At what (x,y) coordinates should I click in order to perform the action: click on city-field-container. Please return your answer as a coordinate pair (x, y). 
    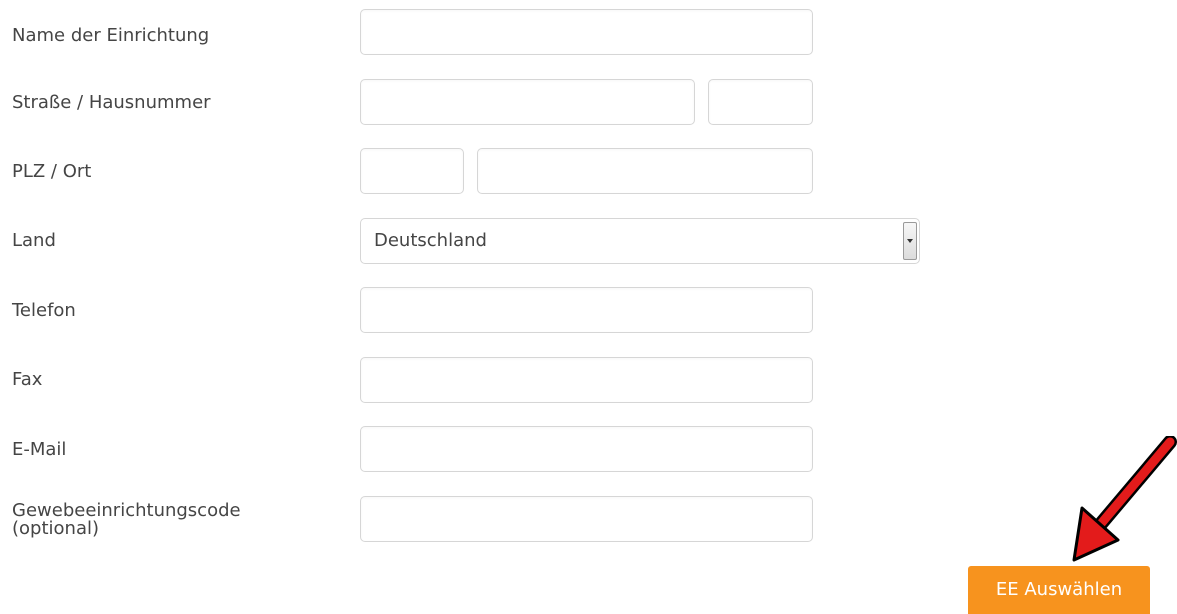
    Looking at the image, I should click on (645, 171).